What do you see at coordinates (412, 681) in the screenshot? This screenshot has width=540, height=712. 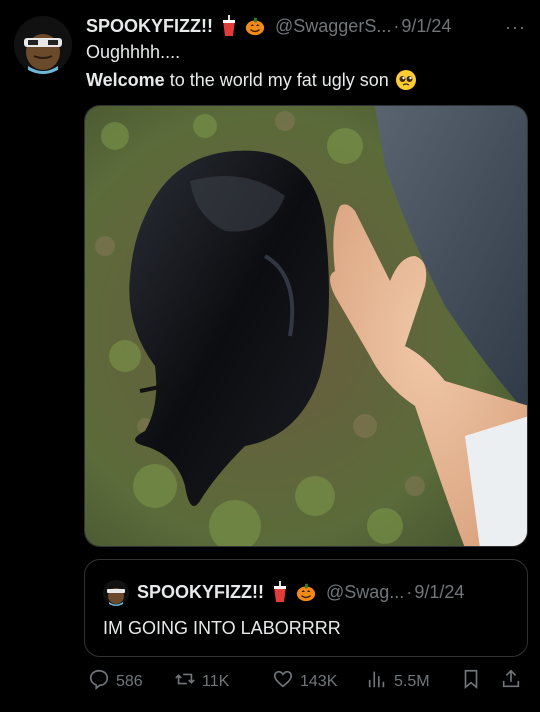 I see `views-count: 5.5M` at bounding box center [412, 681].